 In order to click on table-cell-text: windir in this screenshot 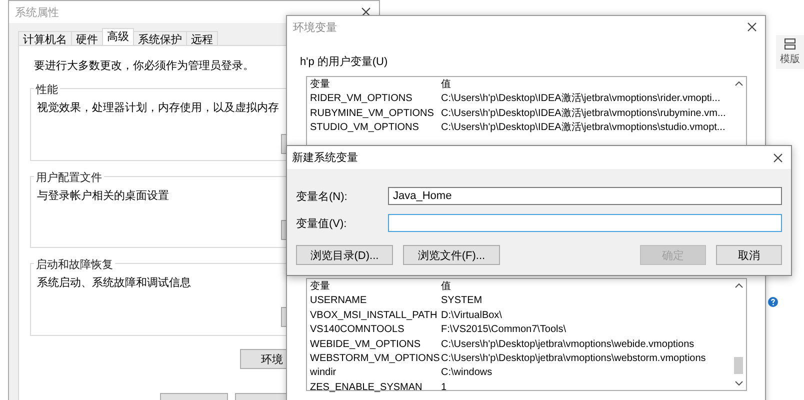, I will do `click(324, 373)`.